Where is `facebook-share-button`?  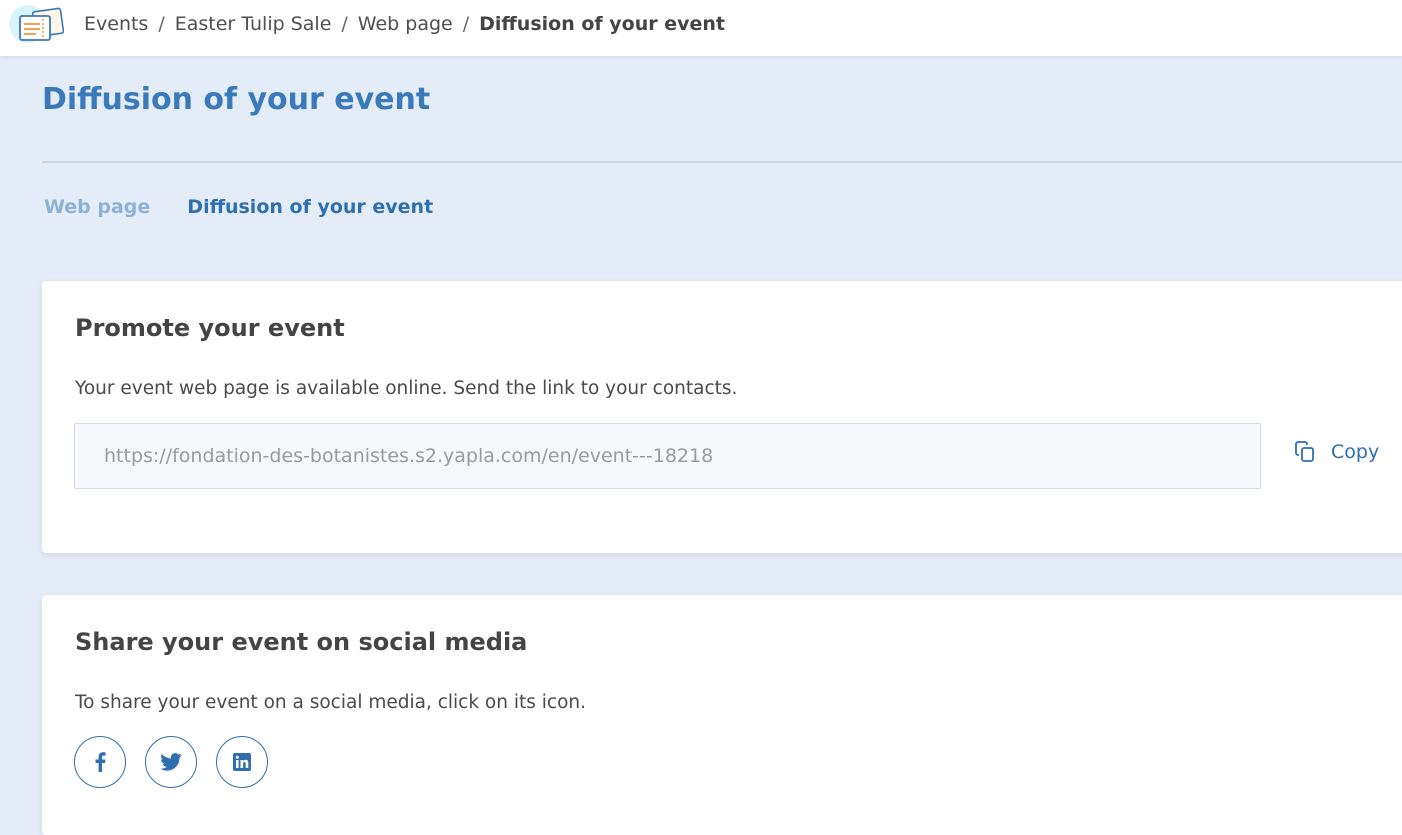 facebook-share-button is located at coordinates (100, 762).